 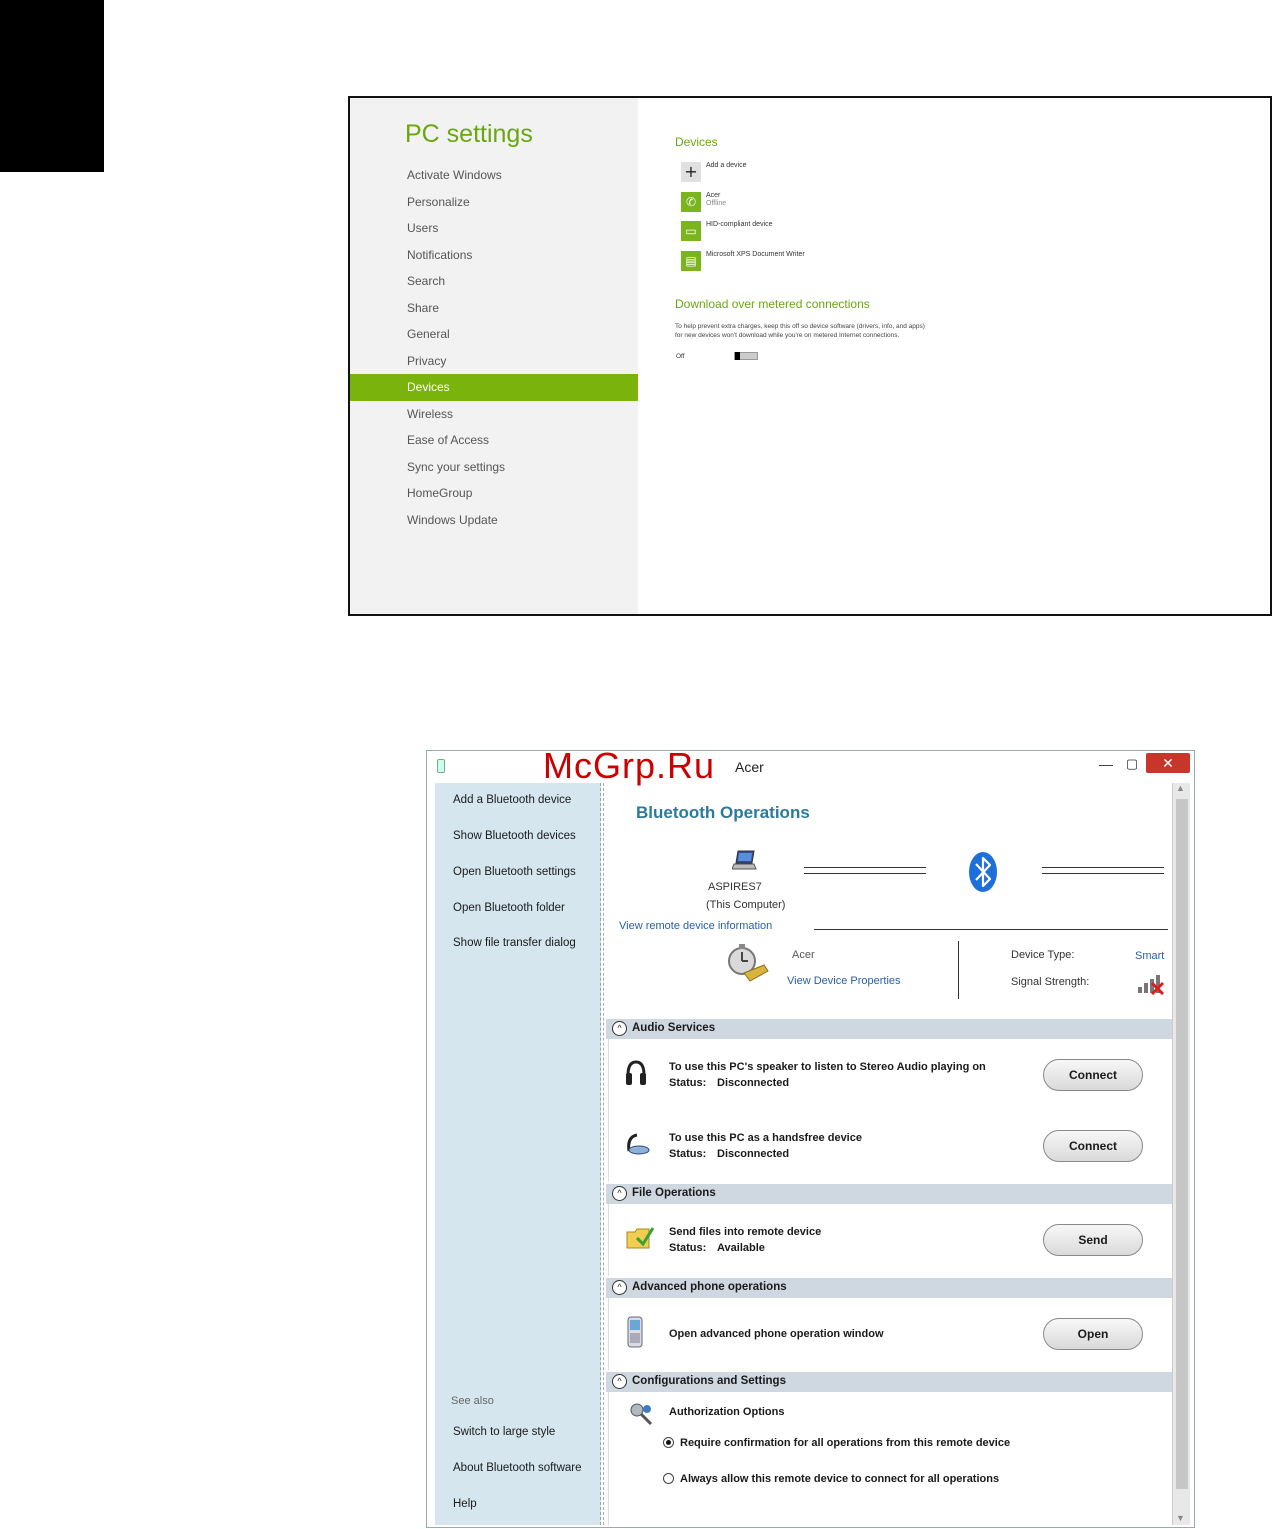 I want to click on vertical-divider, so click(x=958, y=970).